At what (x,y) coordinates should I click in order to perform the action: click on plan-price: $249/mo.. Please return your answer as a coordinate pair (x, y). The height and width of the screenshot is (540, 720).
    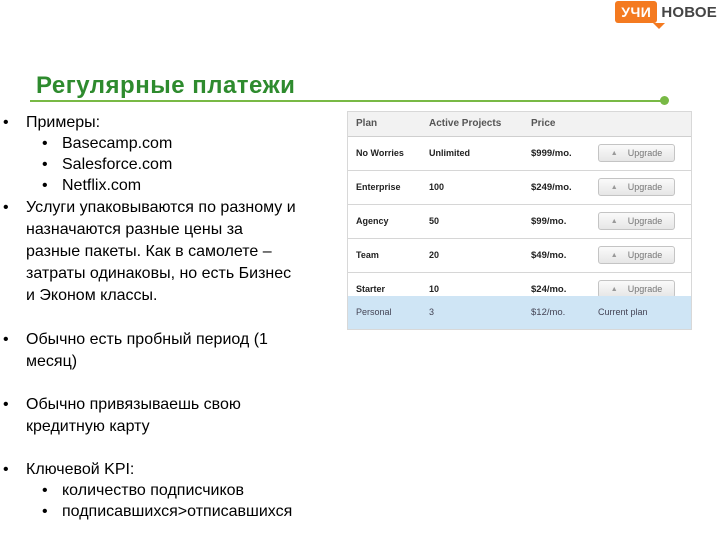
    Looking at the image, I should click on (551, 187).